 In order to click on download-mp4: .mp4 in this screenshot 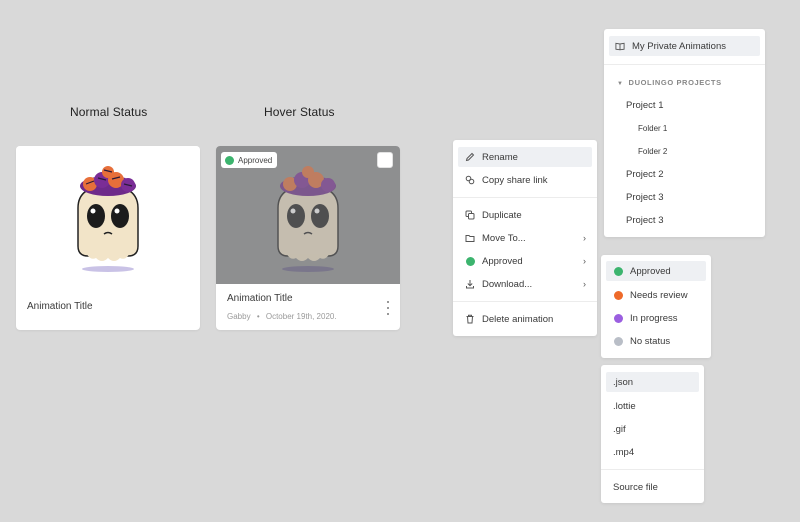, I will do `click(652, 452)`.